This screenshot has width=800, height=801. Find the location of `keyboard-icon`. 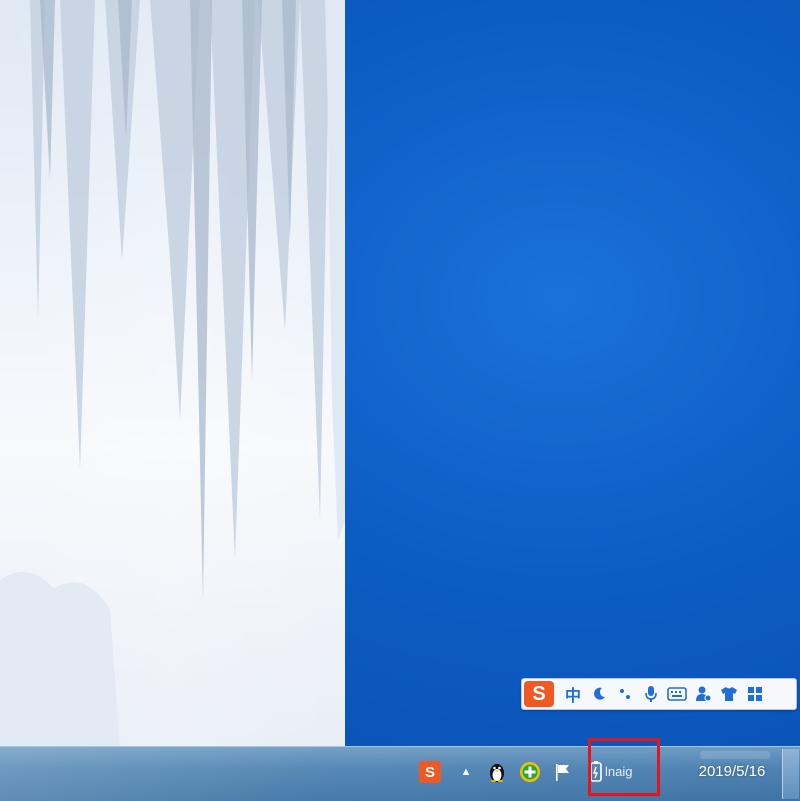

keyboard-icon is located at coordinates (677, 694).